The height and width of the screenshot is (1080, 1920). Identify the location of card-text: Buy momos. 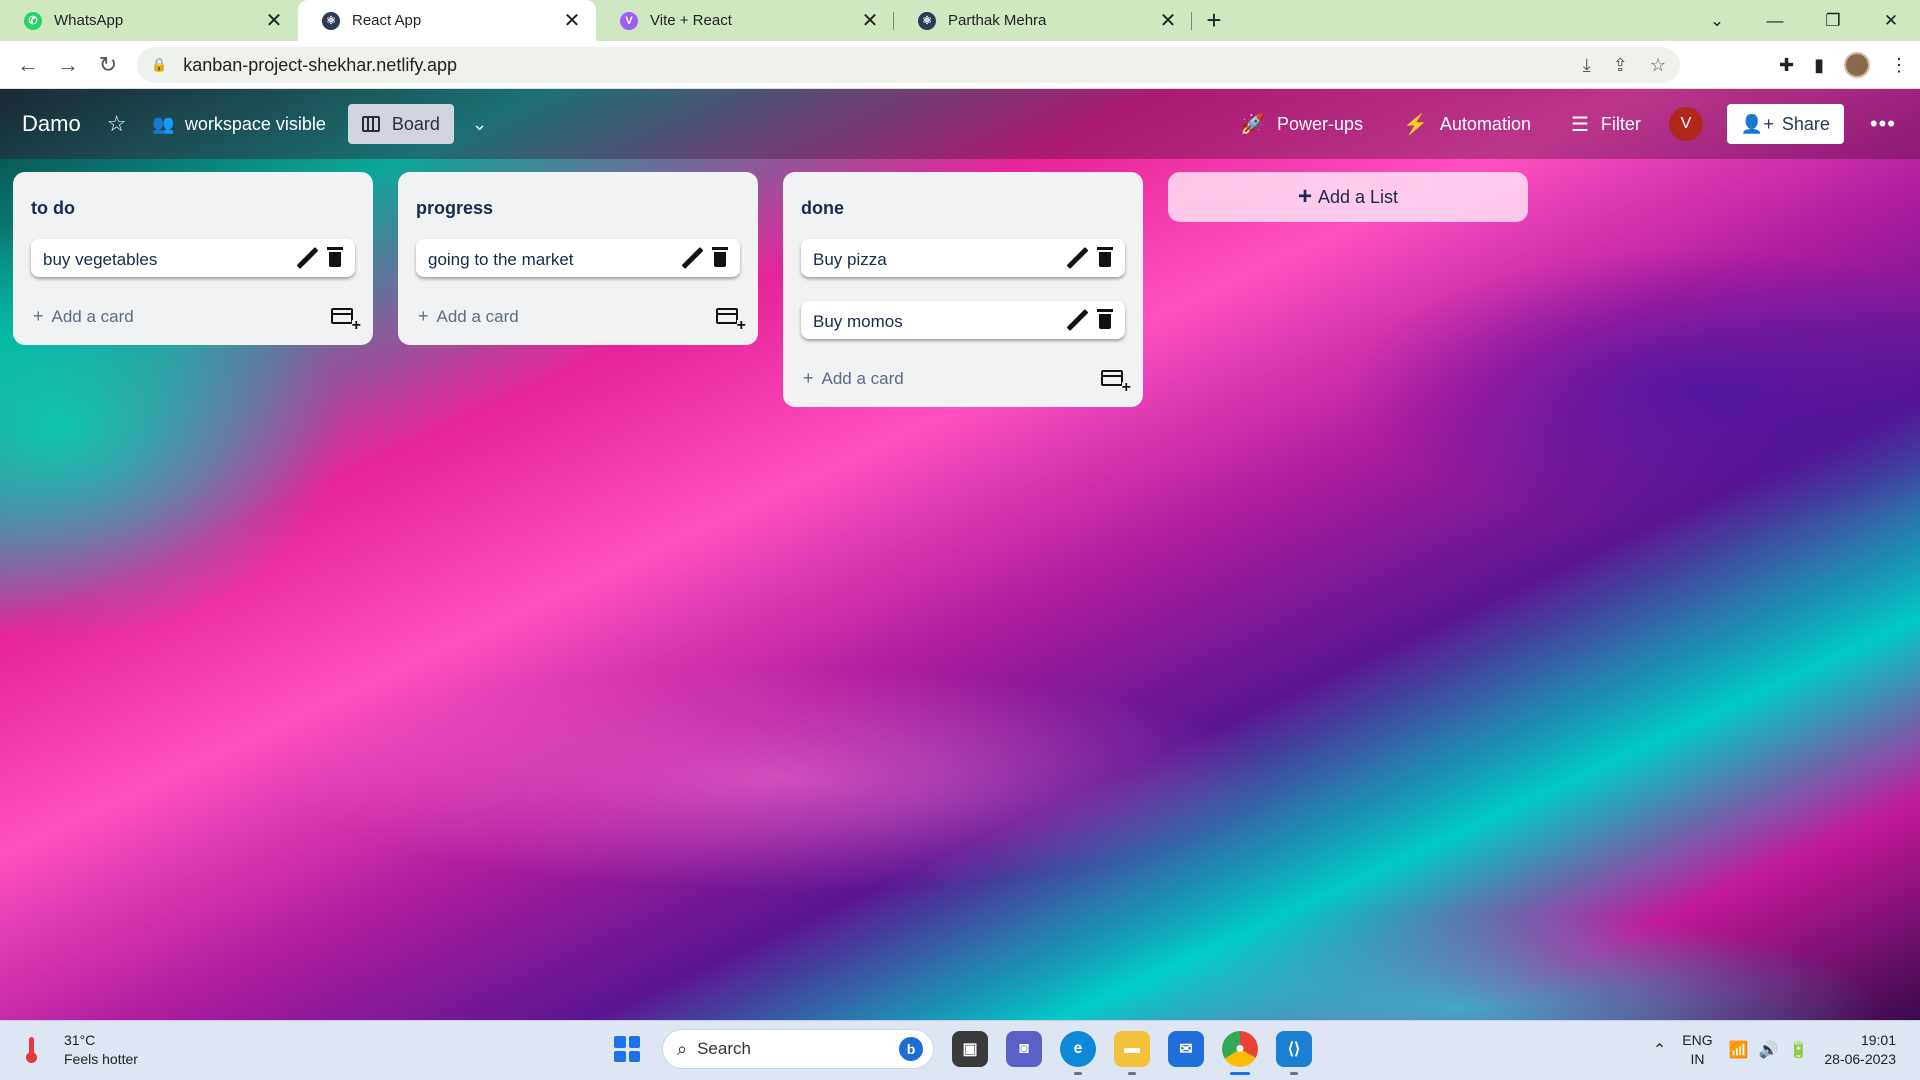
(858, 321).